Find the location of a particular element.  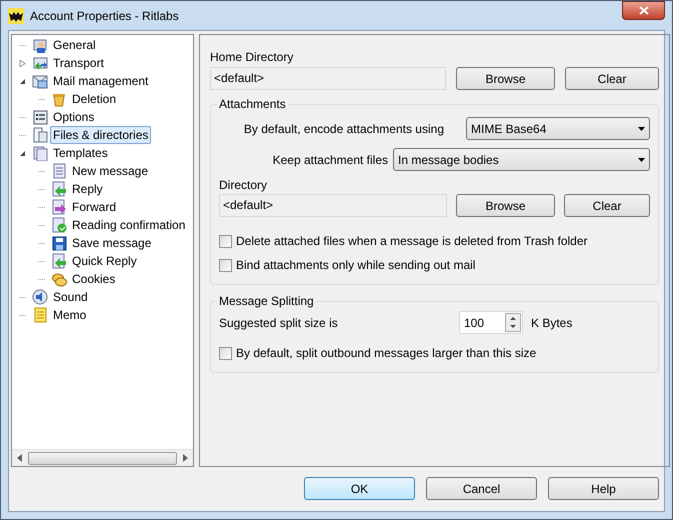

tree-item: Templates is located at coordinates (80, 153).